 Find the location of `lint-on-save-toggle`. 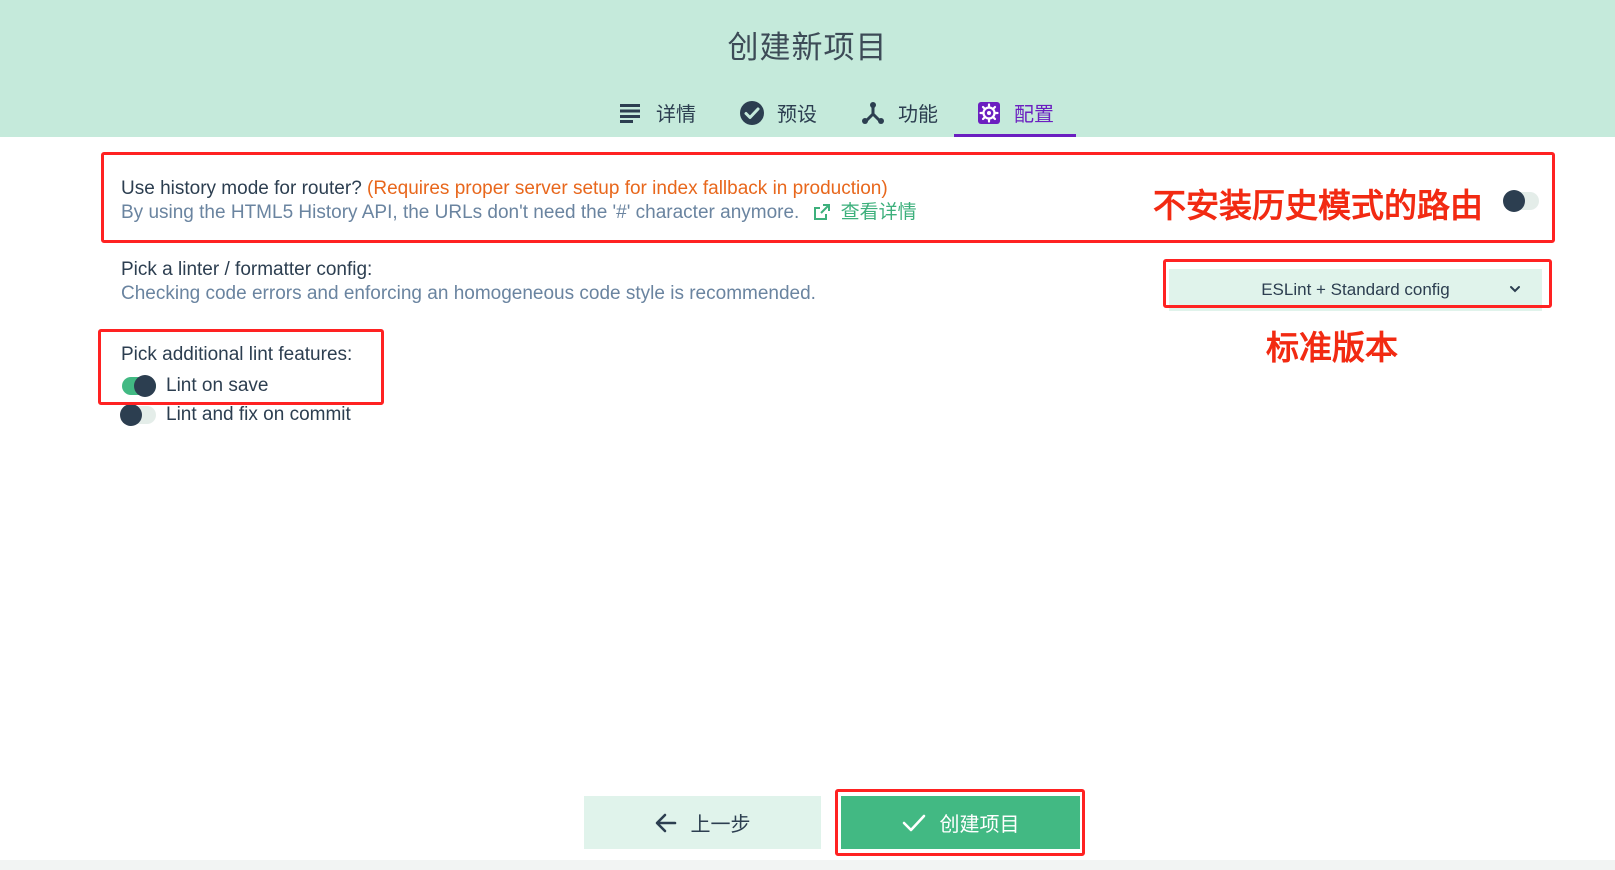

lint-on-save-toggle is located at coordinates (138, 386).